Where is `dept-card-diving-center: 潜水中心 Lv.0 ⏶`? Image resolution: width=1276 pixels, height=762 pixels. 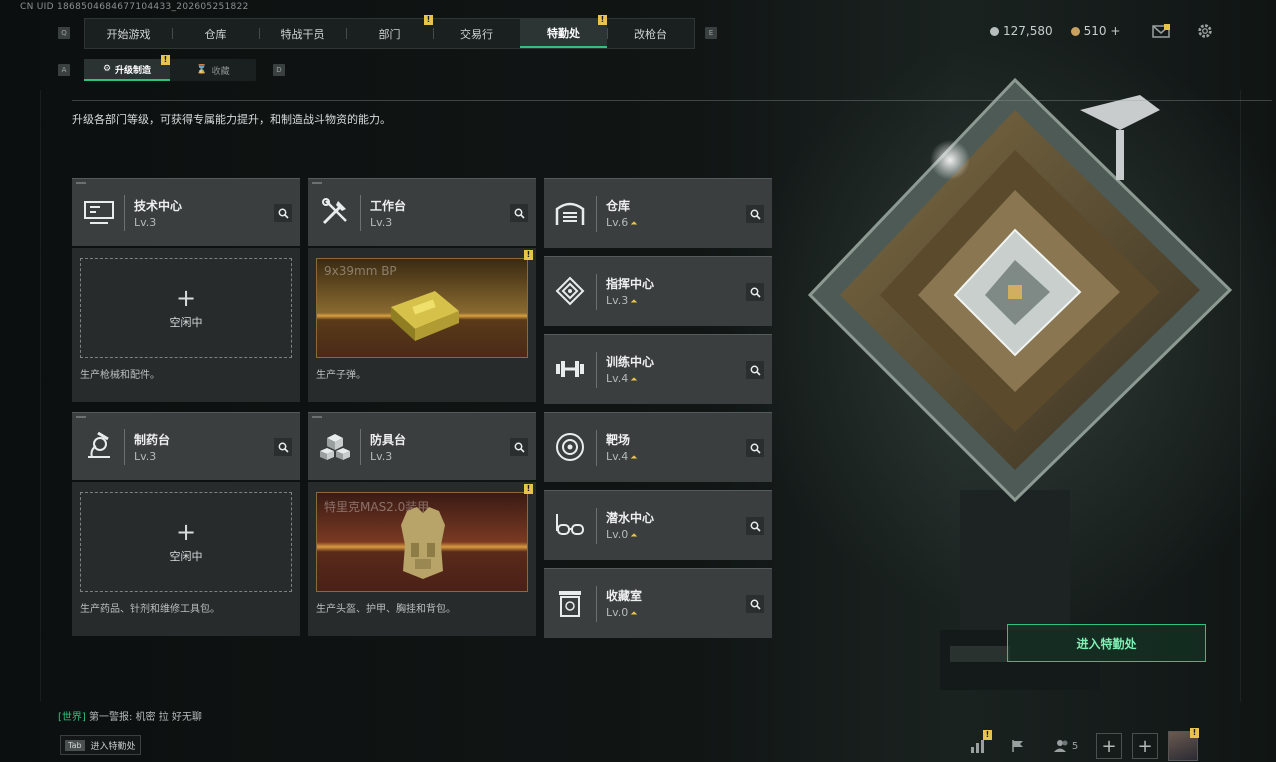 dept-card-diving-center: 潜水中心 Lv.0 ⏶ is located at coordinates (658, 525).